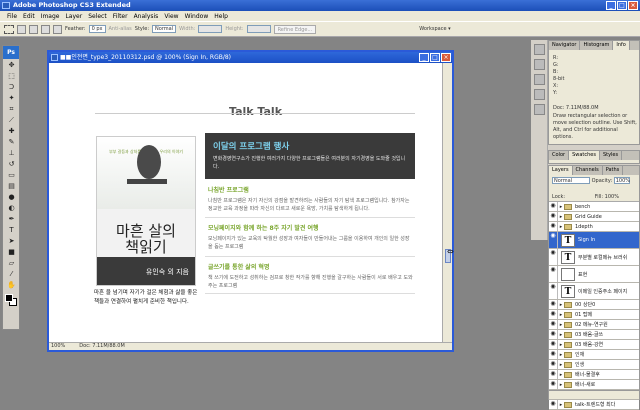  I want to click on blur-tool-icon: ●, so click(11, 197).